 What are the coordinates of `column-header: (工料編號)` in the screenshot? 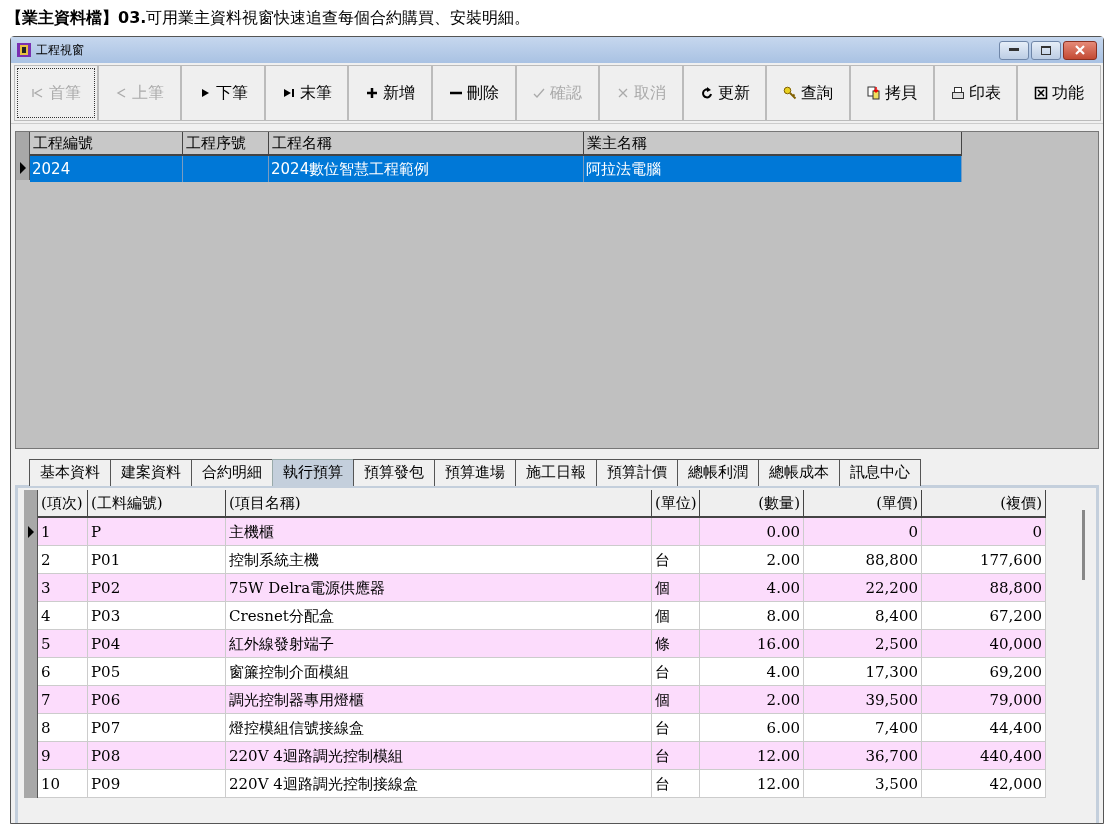 It's located at (157, 504).